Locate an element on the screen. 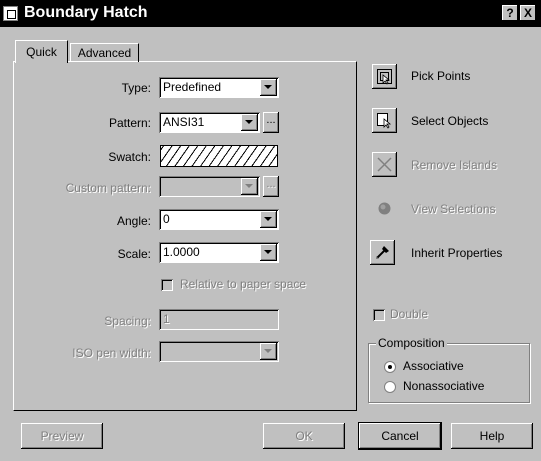  custom-pattern-dropdown-arrow-icon is located at coordinates (249, 186).